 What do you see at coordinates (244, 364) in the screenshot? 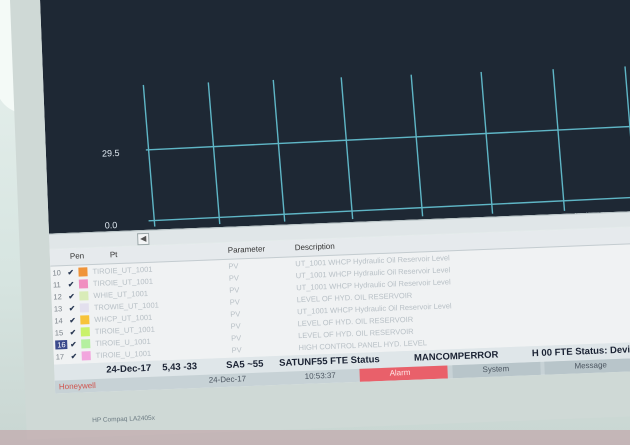
I see `status-field-1: SA5 ~55` at bounding box center [244, 364].